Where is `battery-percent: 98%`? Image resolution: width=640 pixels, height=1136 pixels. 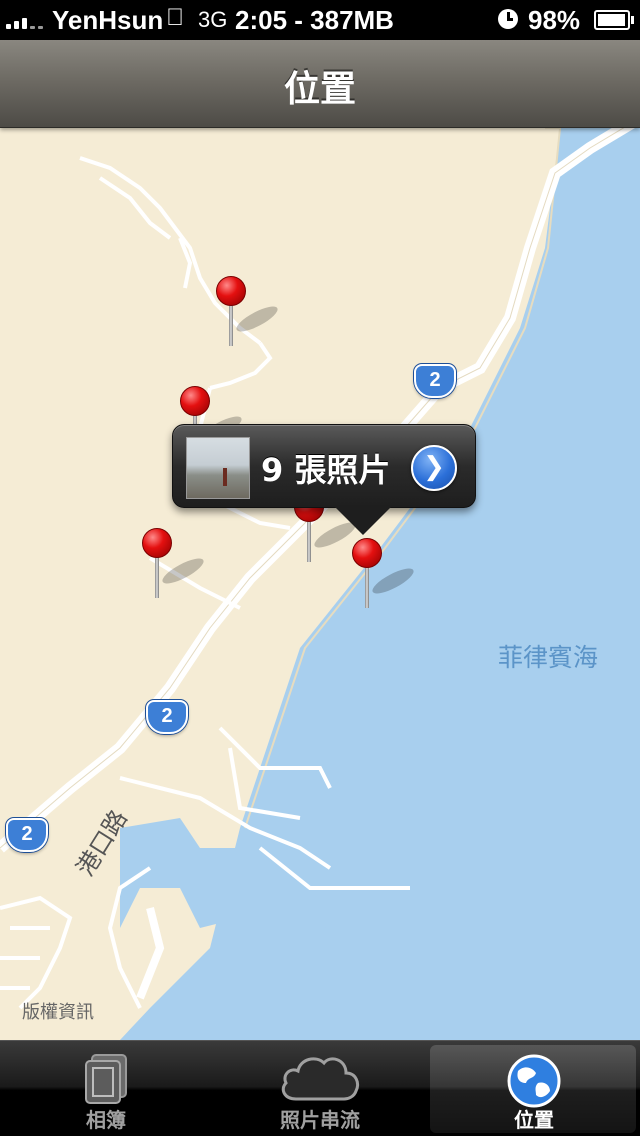 battery-percent: 98% is located at coordinates (554, 20).